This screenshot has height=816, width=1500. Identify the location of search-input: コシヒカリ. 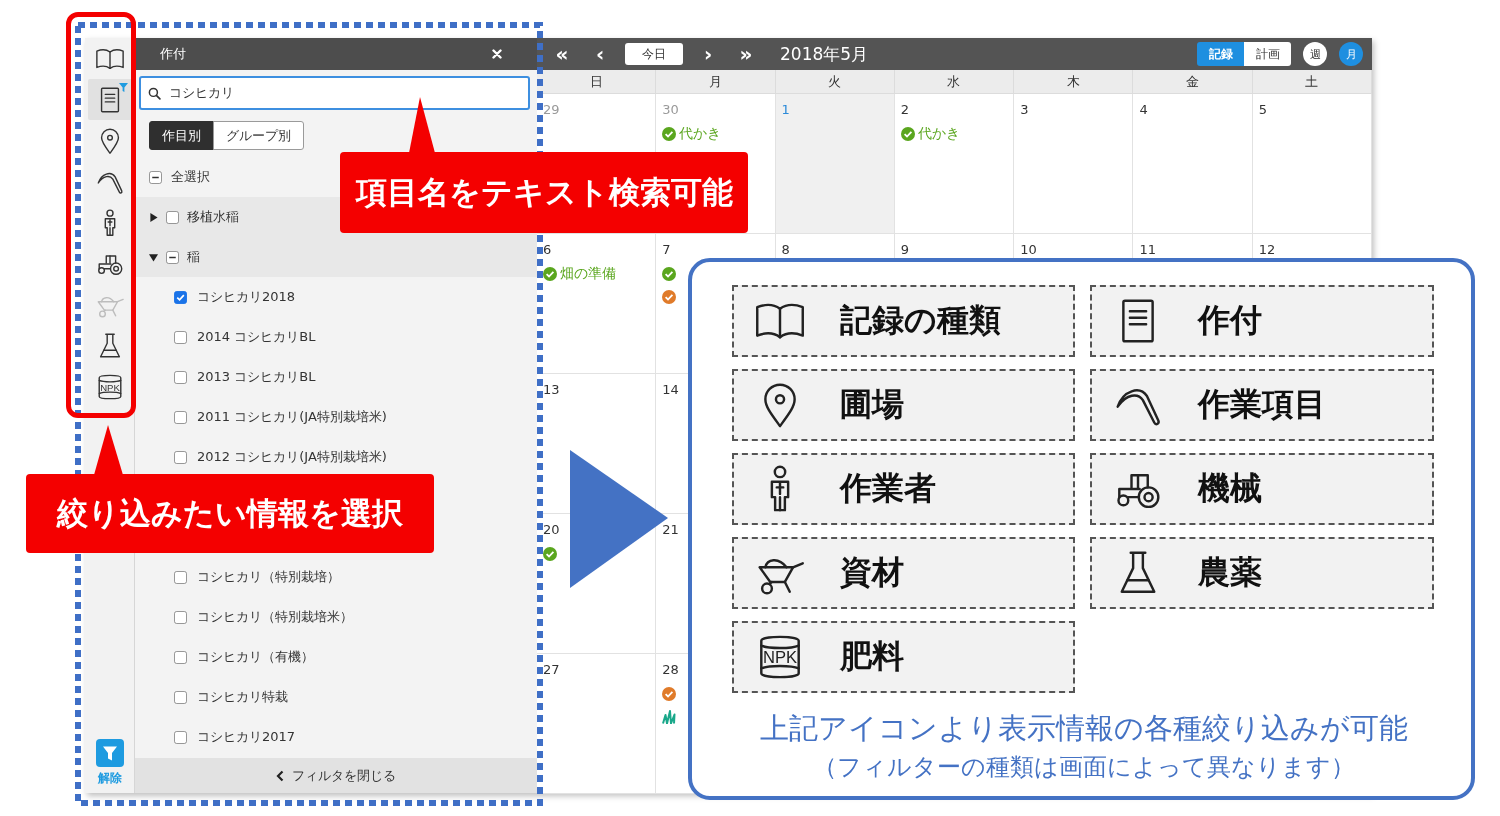
(348, 93).